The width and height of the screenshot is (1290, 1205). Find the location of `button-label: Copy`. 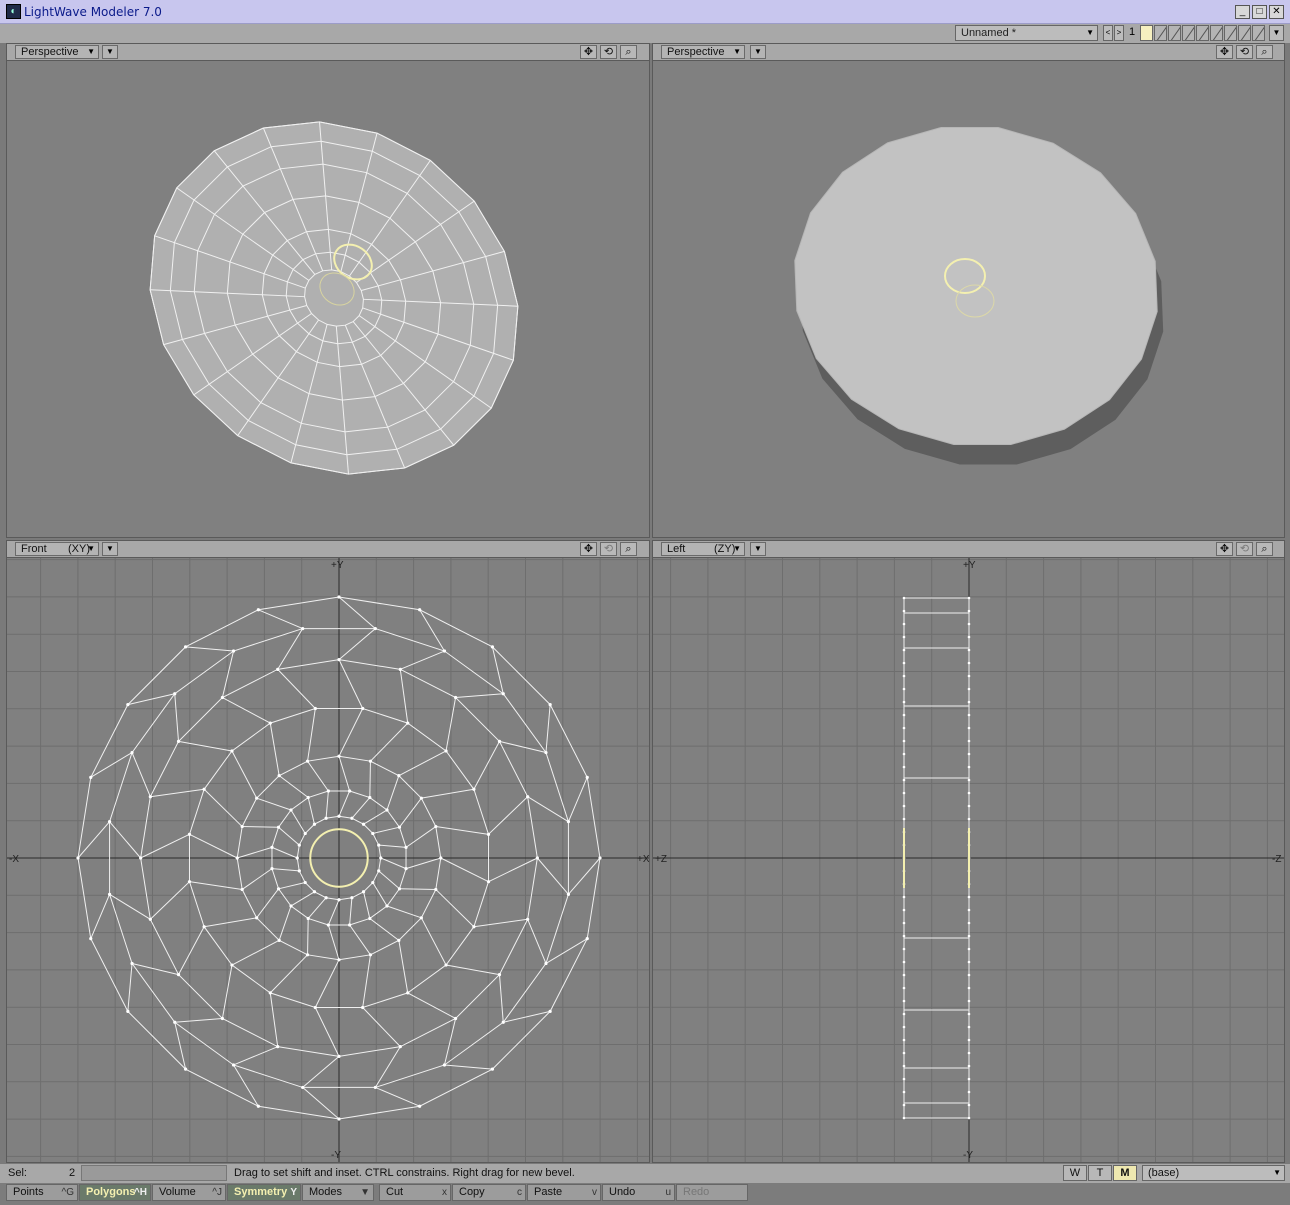

button-label: Copy is located at coordinates (472, 1192).